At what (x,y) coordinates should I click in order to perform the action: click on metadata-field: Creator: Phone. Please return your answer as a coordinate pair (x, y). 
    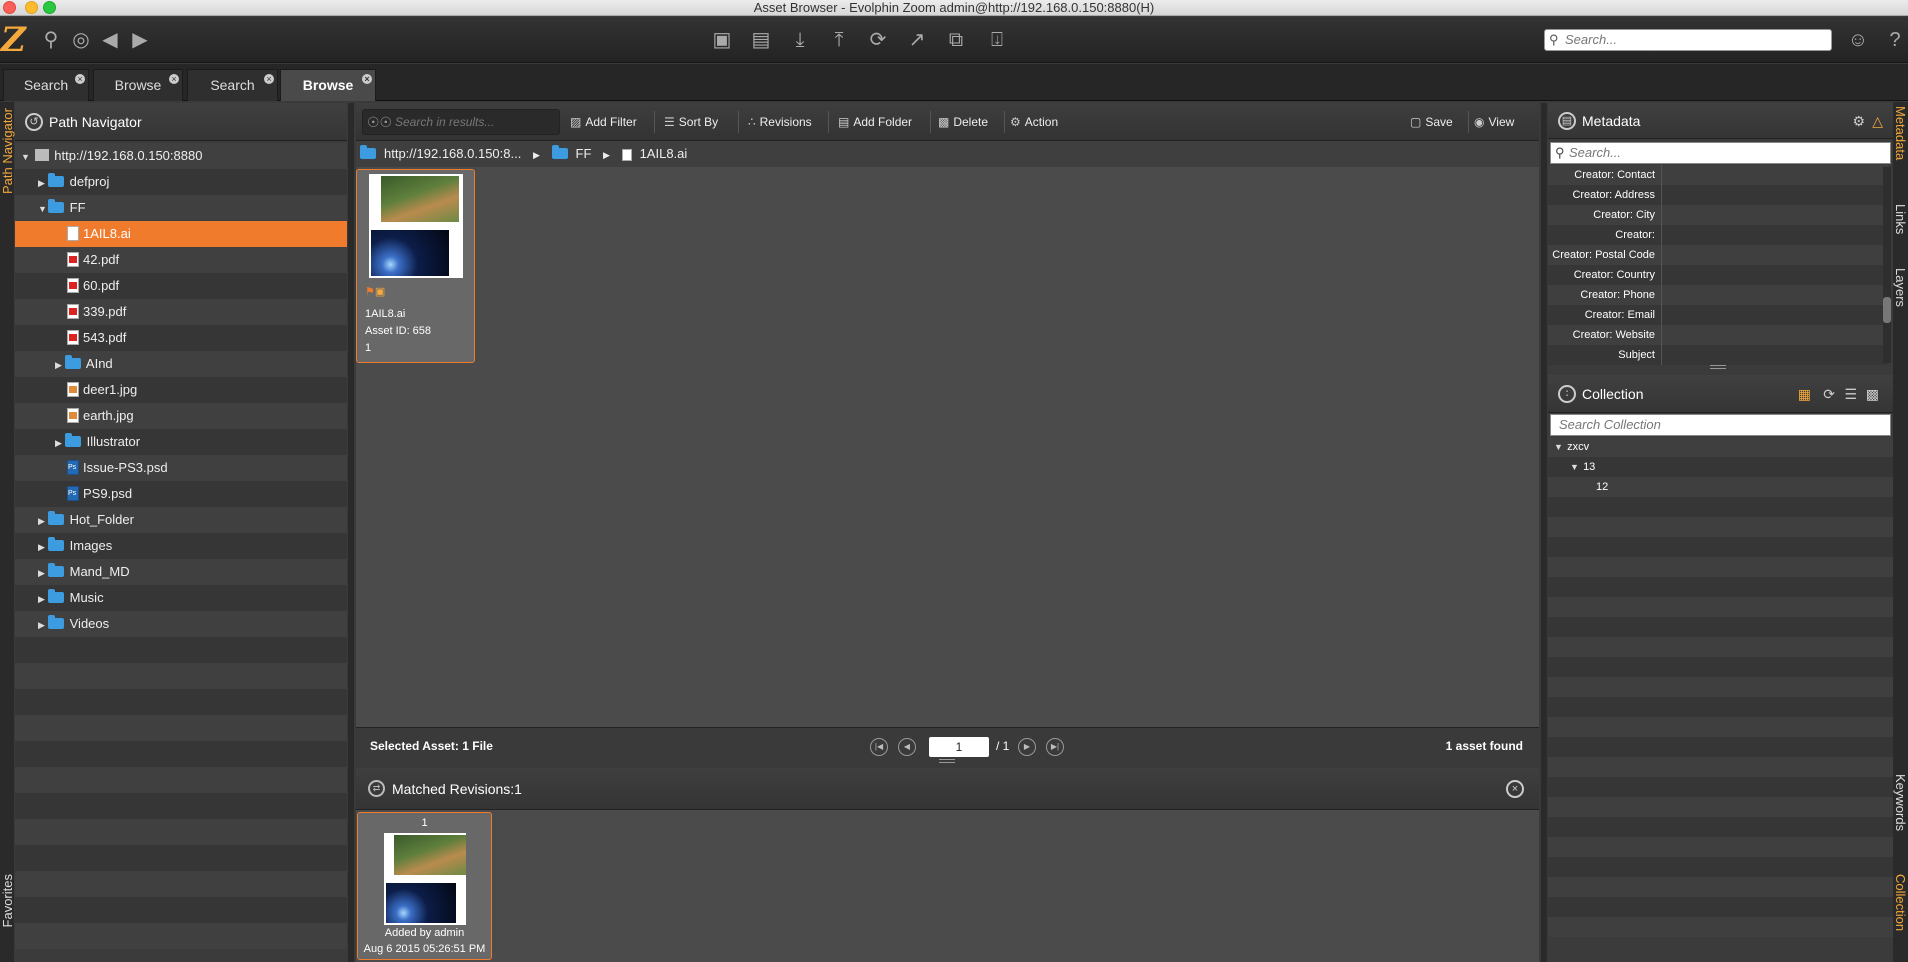
    Looking at the image, I should click on (1718, 295).